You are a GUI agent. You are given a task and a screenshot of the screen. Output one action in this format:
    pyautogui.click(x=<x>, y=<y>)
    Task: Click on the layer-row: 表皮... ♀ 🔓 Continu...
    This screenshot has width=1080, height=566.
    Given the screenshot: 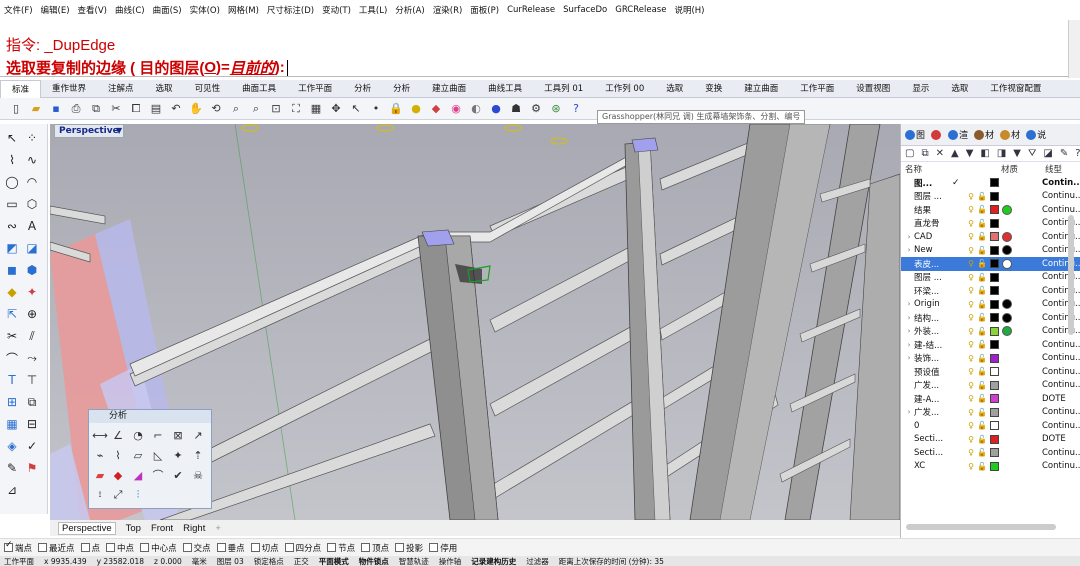 What is the action you would take?
    pyautogui.click(x=990, y=264)
    